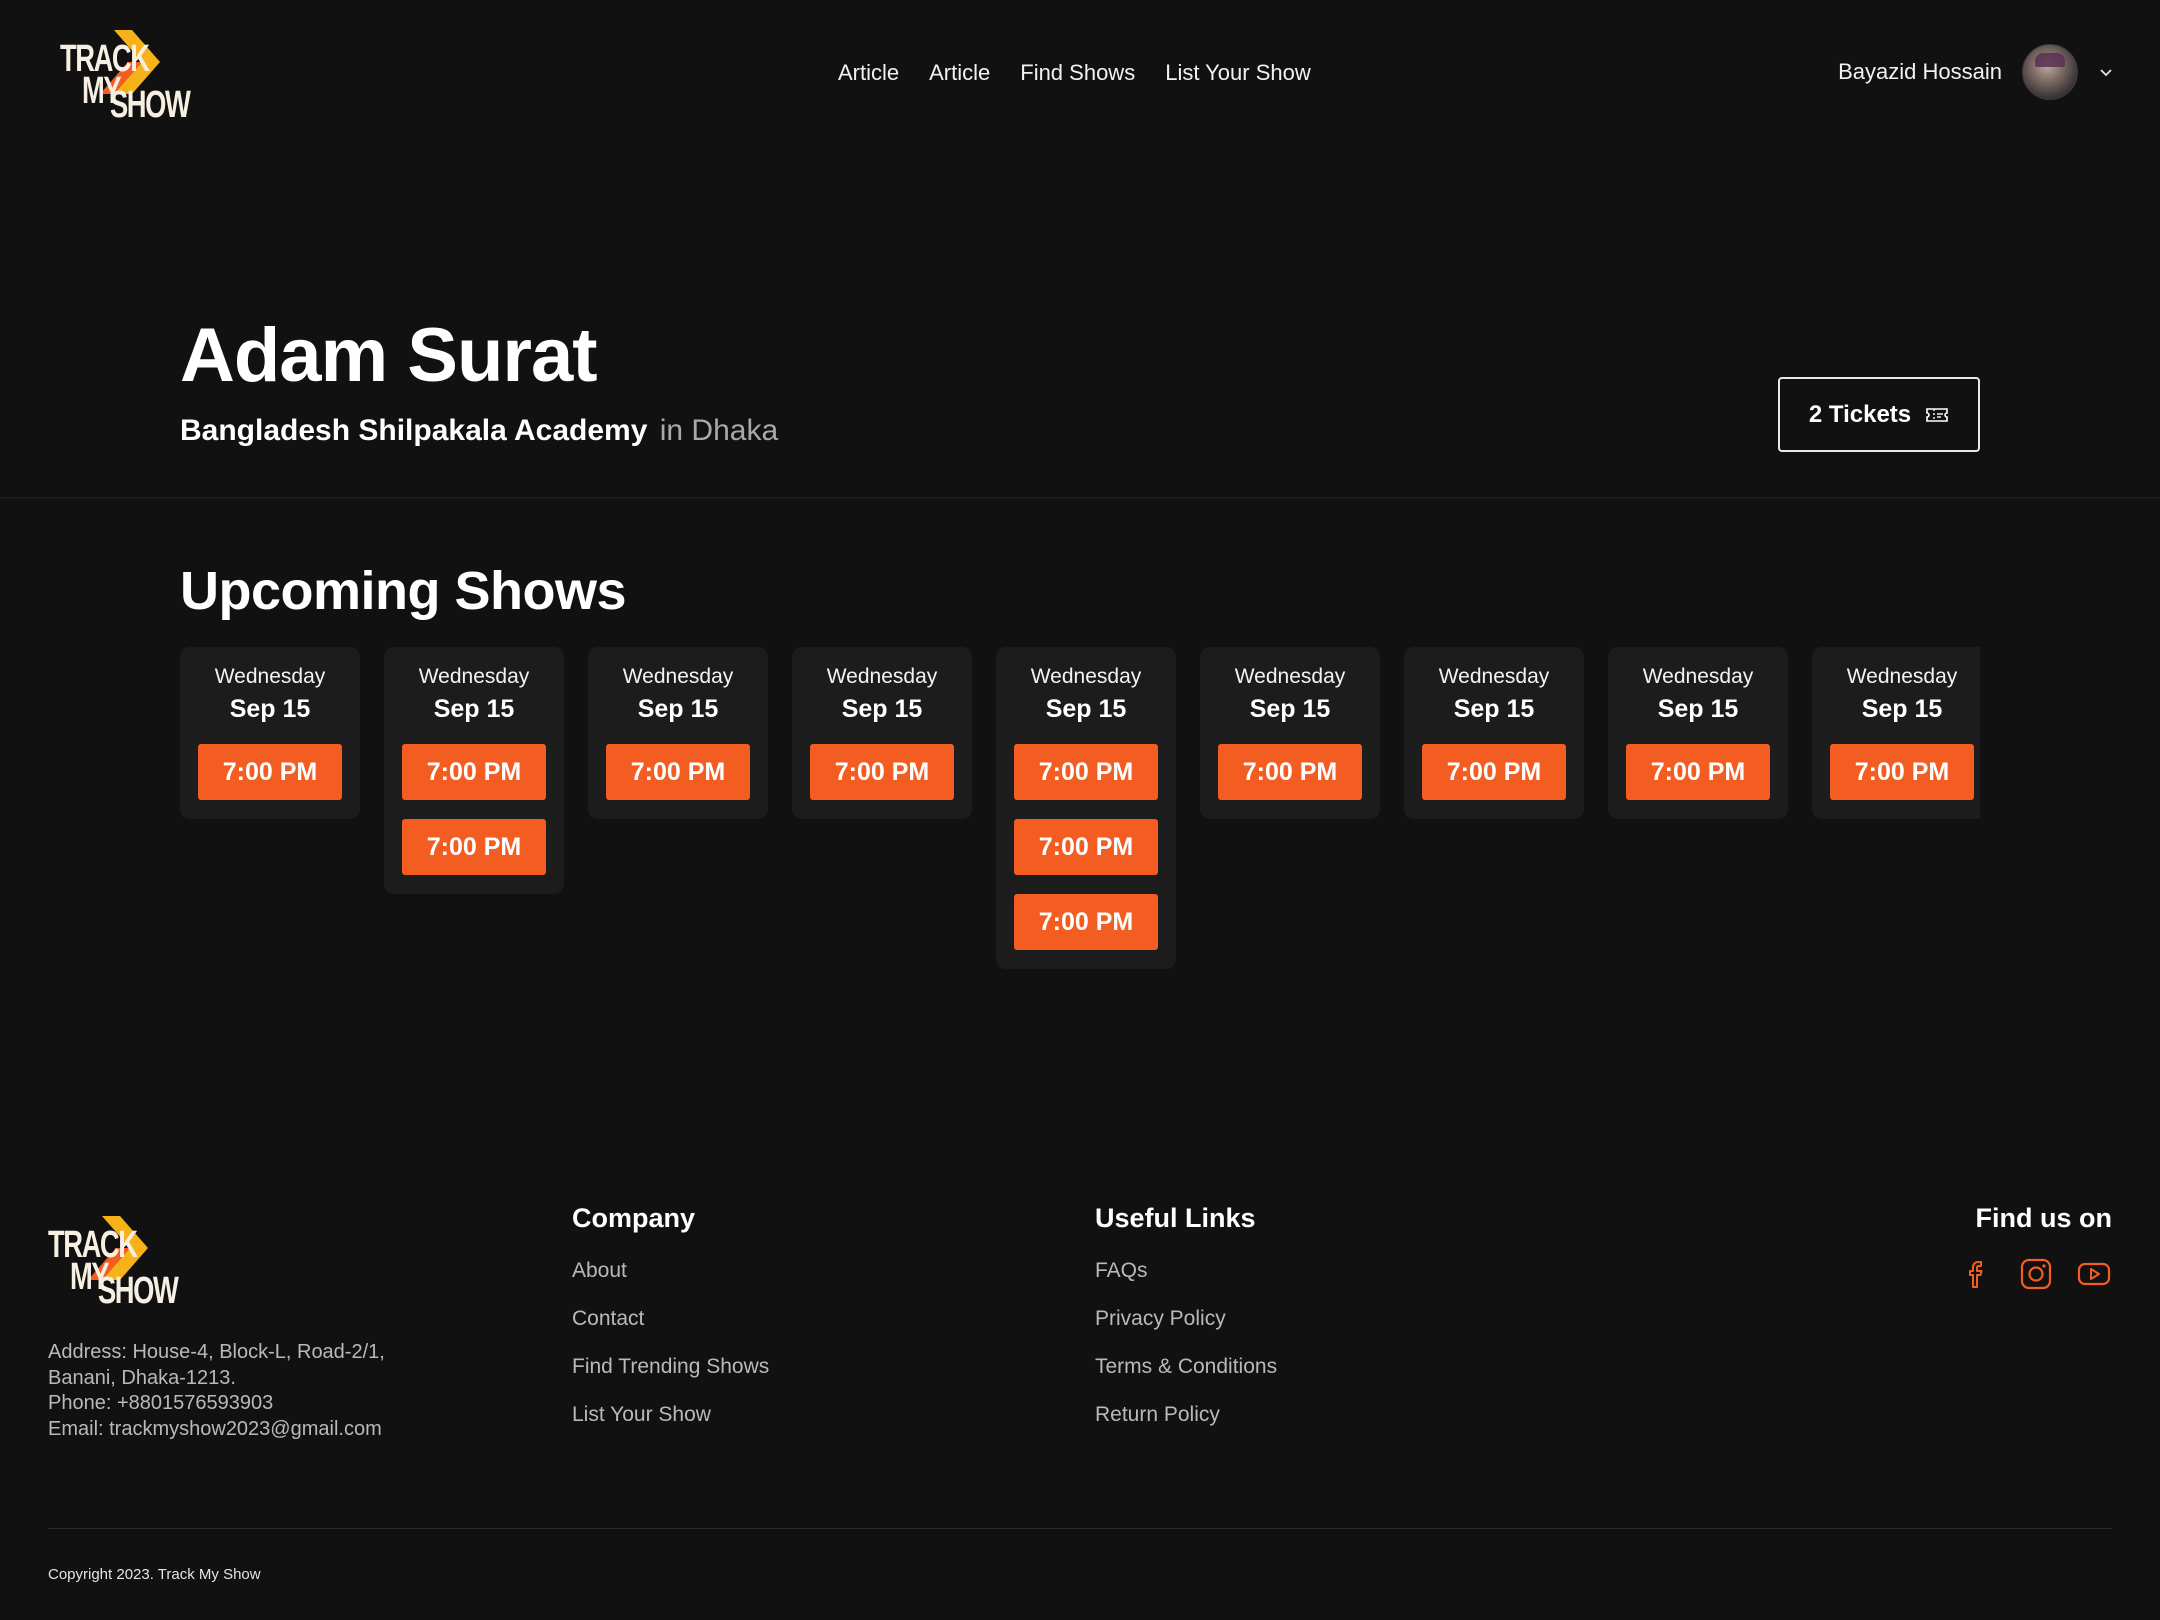 Image resolution: width=2160 pixels, height=1620 pixels. I want to click on footer-logo: TRACK MY SHOW, so click(112, 1262).